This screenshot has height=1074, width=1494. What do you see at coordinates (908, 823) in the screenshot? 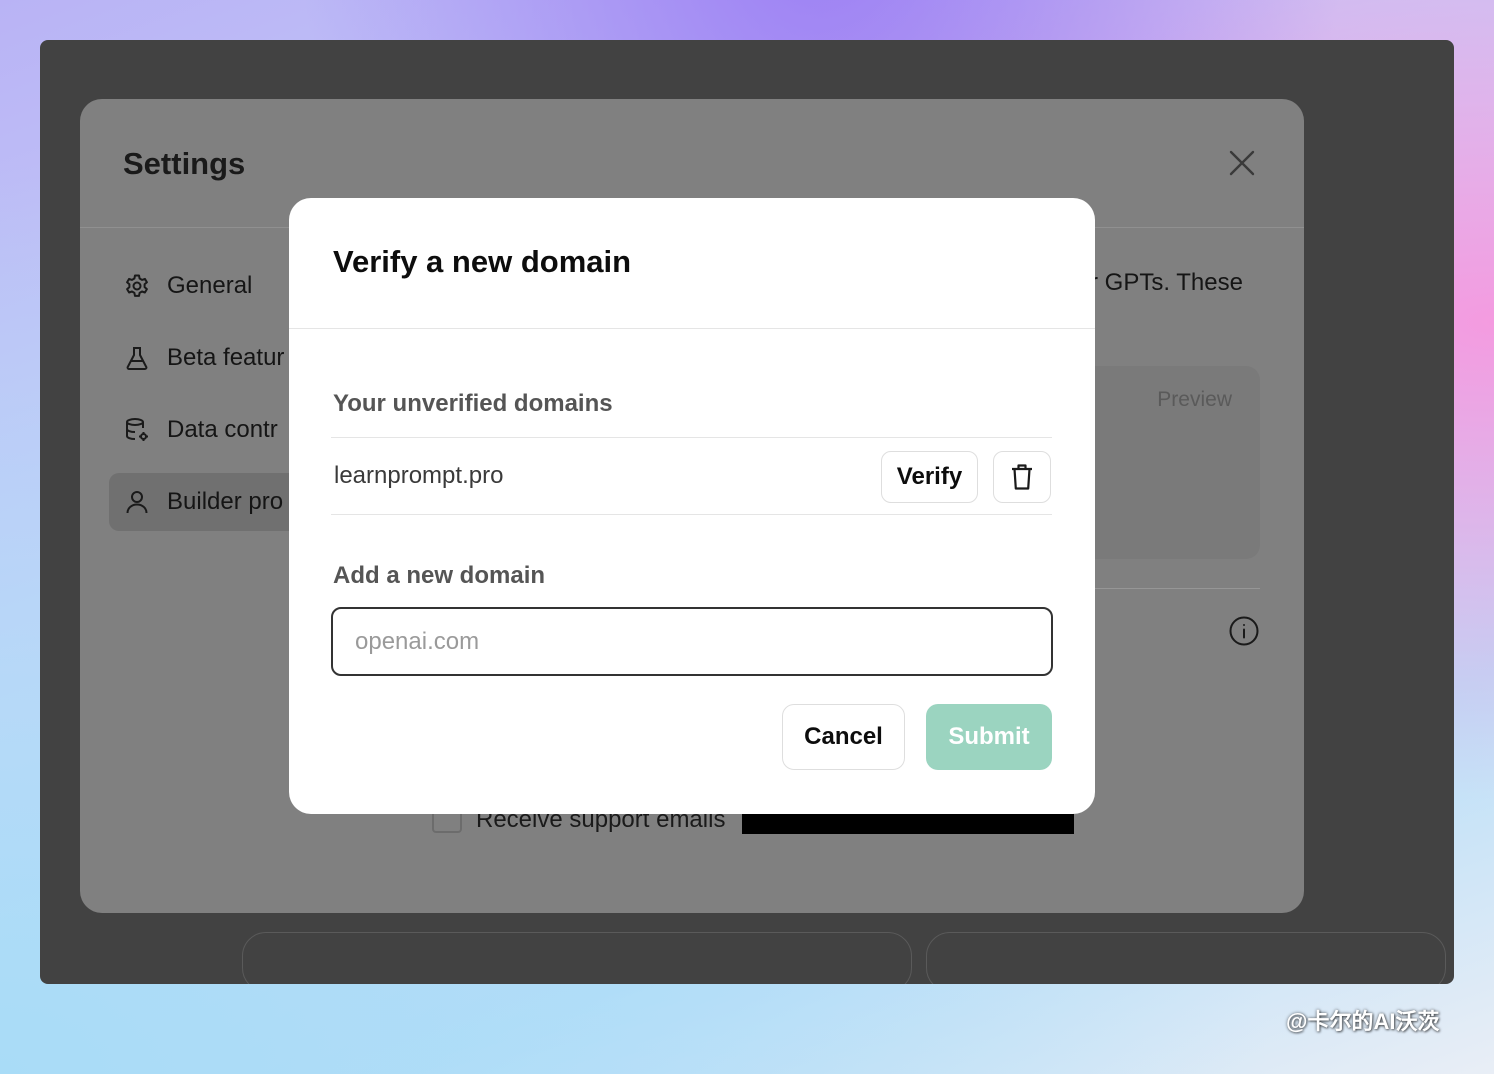
I see `redaction-bar` at bounding box center [908, 823].